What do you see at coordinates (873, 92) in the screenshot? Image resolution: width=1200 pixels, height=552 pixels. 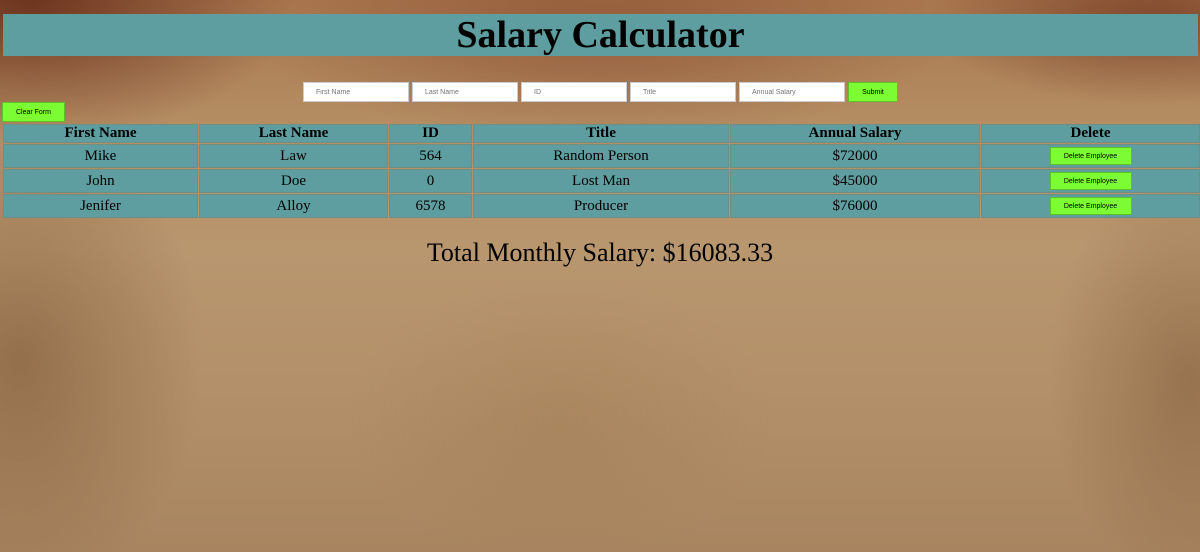 I see `submit-button: Submit` at bounding box center [873, 92].